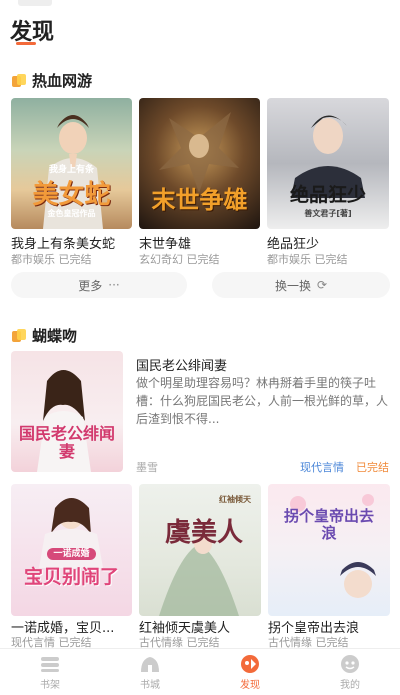 The height and width of the screenshot is (695, 400). I want to click on cover-title: 国民老公绯闻妻, so click(67, 442).